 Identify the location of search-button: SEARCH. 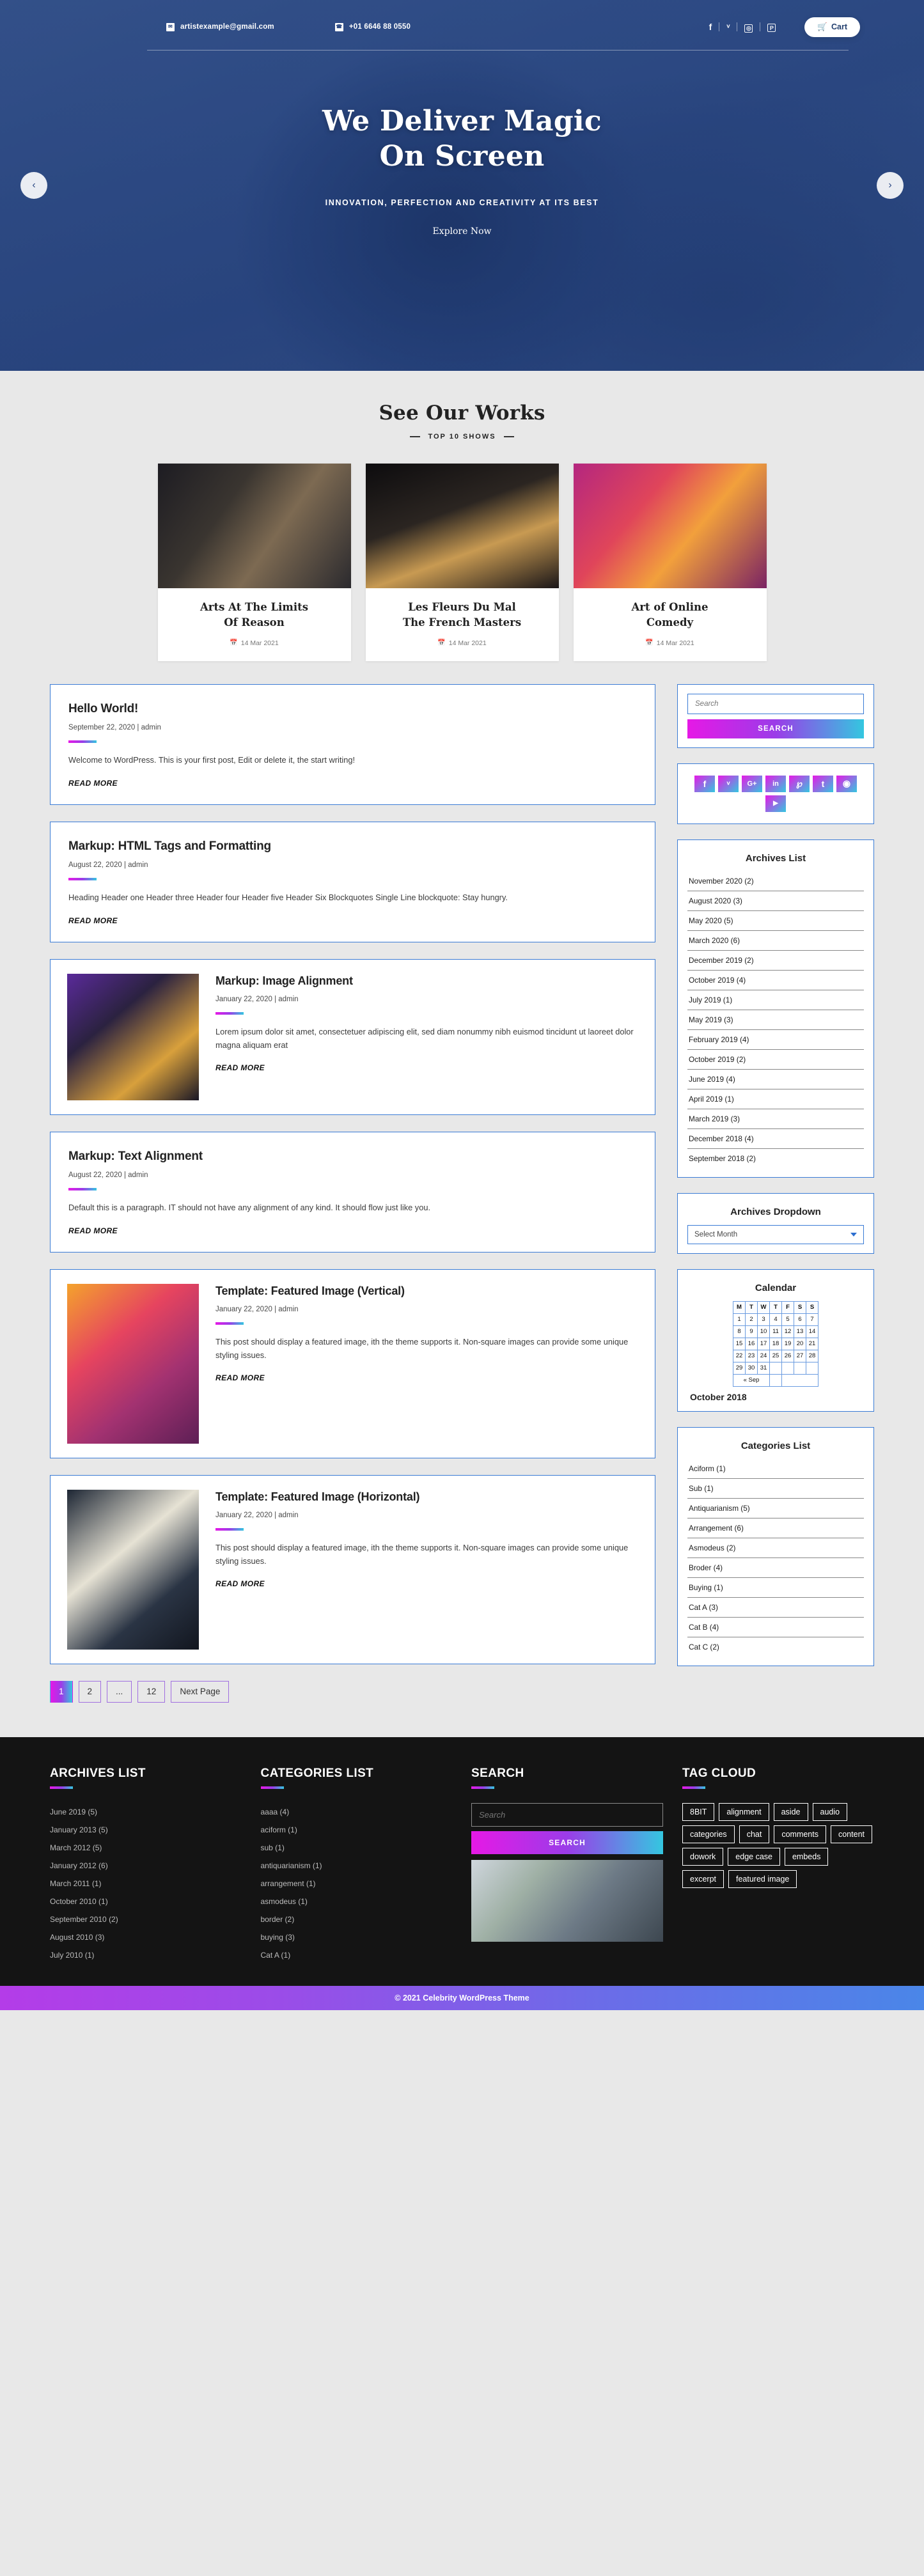
(775, 728).